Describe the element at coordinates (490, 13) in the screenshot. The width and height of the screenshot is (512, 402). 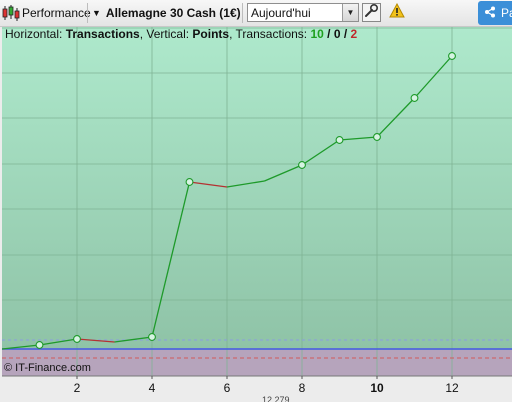
I see `share-icon` at that location.